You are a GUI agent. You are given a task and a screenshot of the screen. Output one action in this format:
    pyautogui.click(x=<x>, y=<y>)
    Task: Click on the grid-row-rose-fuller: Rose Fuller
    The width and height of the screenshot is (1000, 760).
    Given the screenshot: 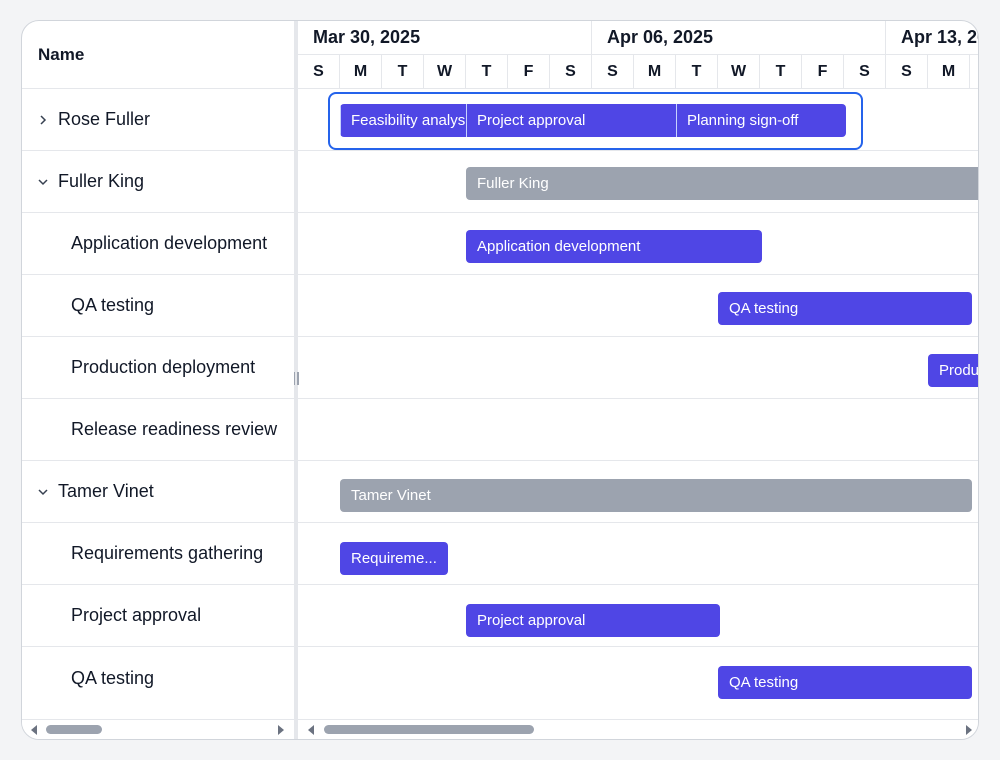 What is the action you would take?
    pyautogui.click(x=158, y=120)
    